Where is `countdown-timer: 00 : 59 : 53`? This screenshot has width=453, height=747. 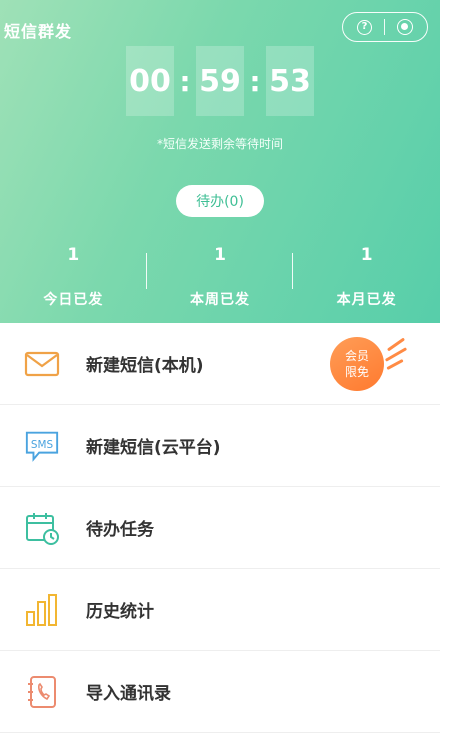
countdown-timer: 00 : 59 : 53 is located at coordinates (220, 81).